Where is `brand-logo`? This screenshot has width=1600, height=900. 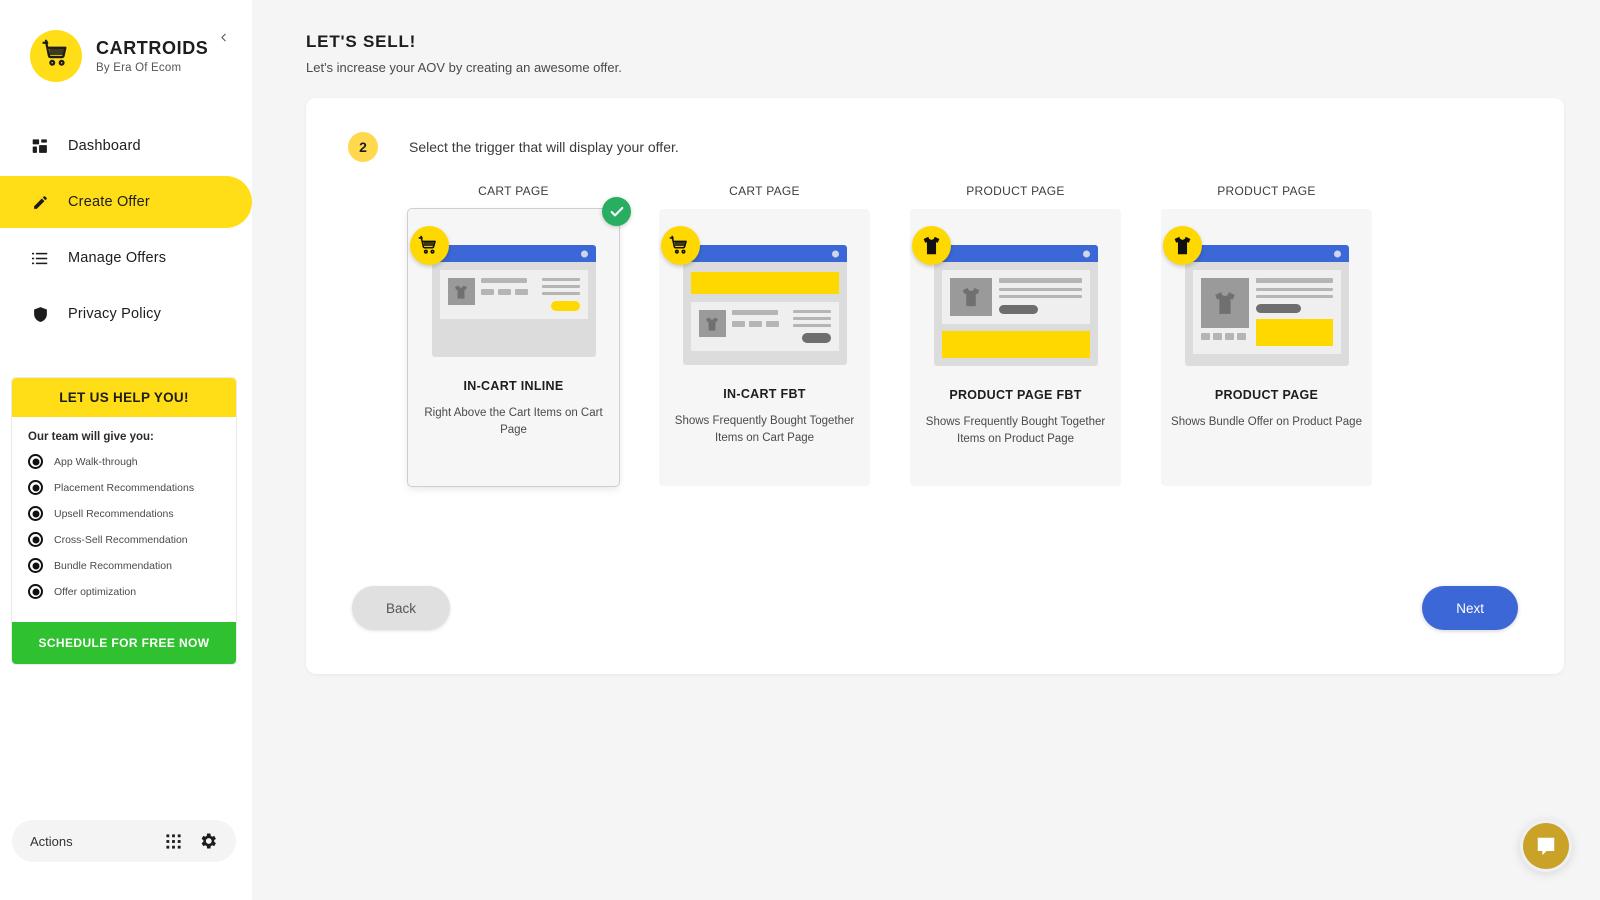
brand-logo is located at coordinates (56, 56).